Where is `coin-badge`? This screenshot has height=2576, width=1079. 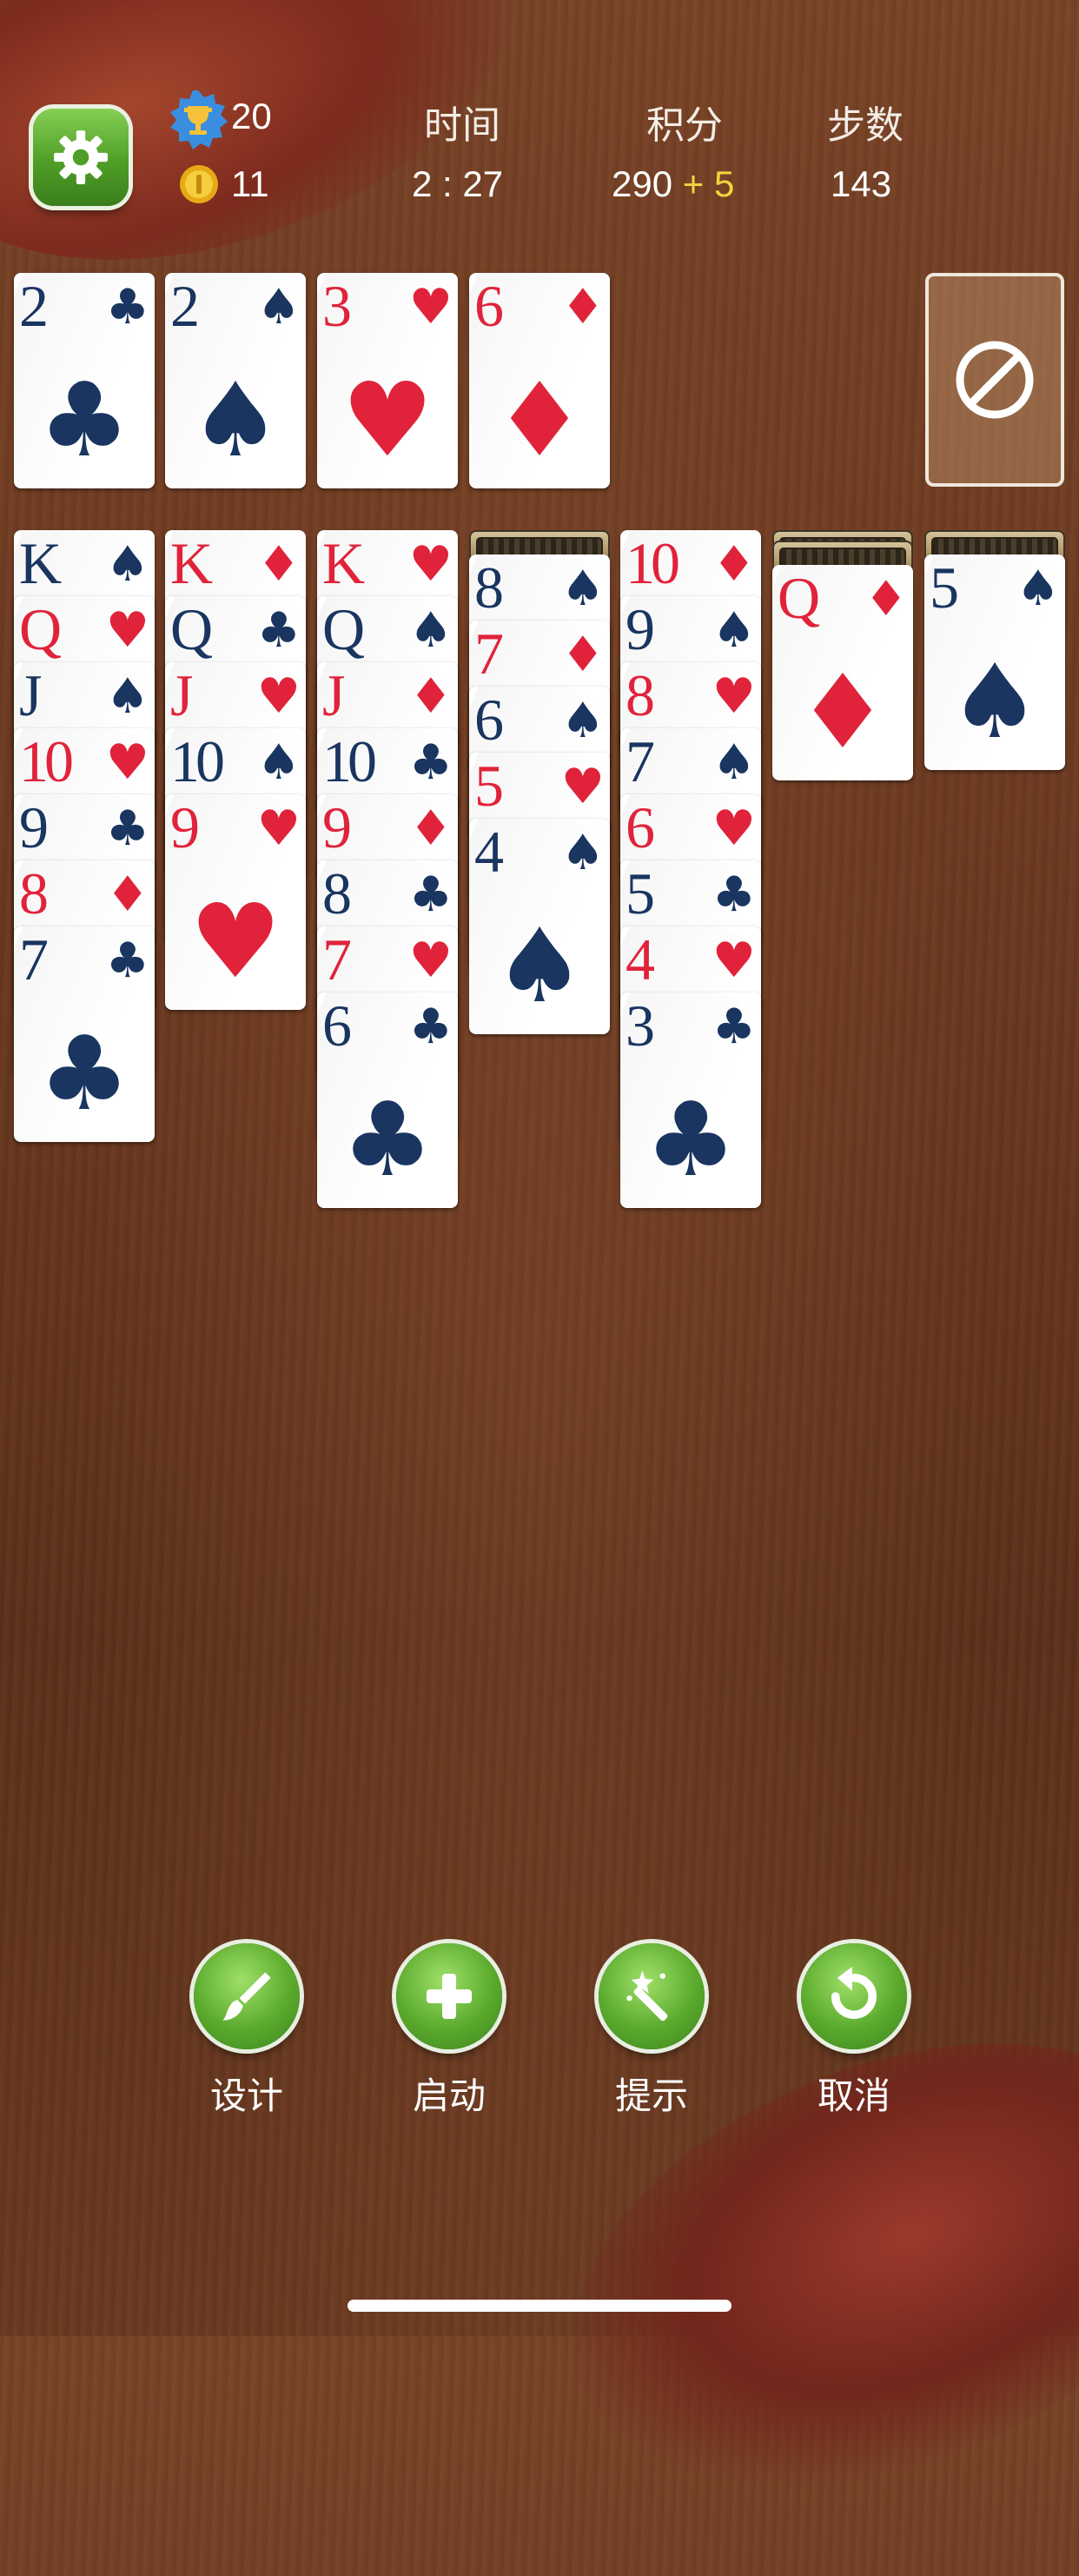
coin-badge is located at coordinates (199, 186).